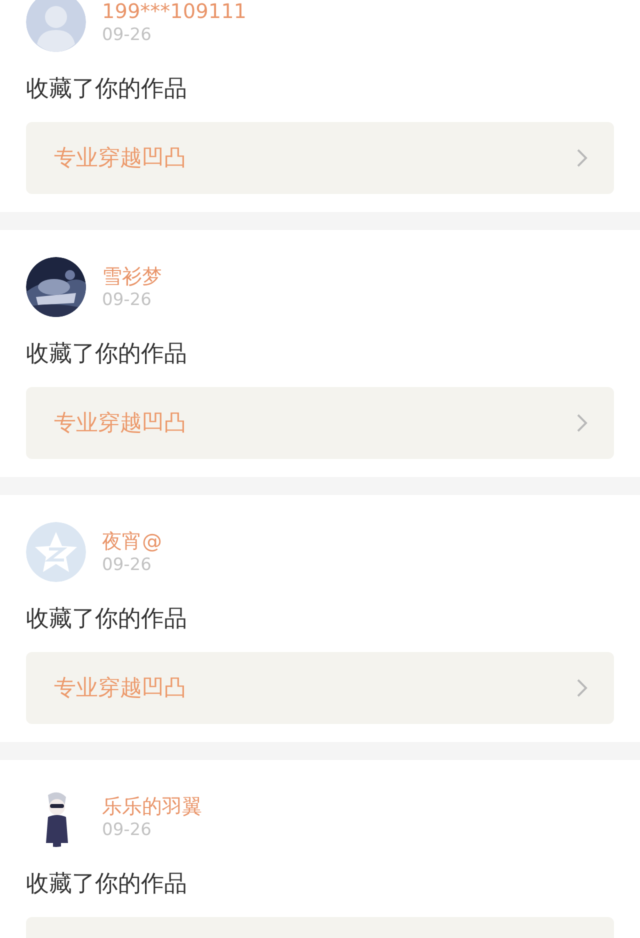 The height and width of the screenshot is (938, 640). What do you see at coordinates (152, 806) in the screenshot?
I see `user-name: 乐乐的羽翼` at bounding box center [152, 806].